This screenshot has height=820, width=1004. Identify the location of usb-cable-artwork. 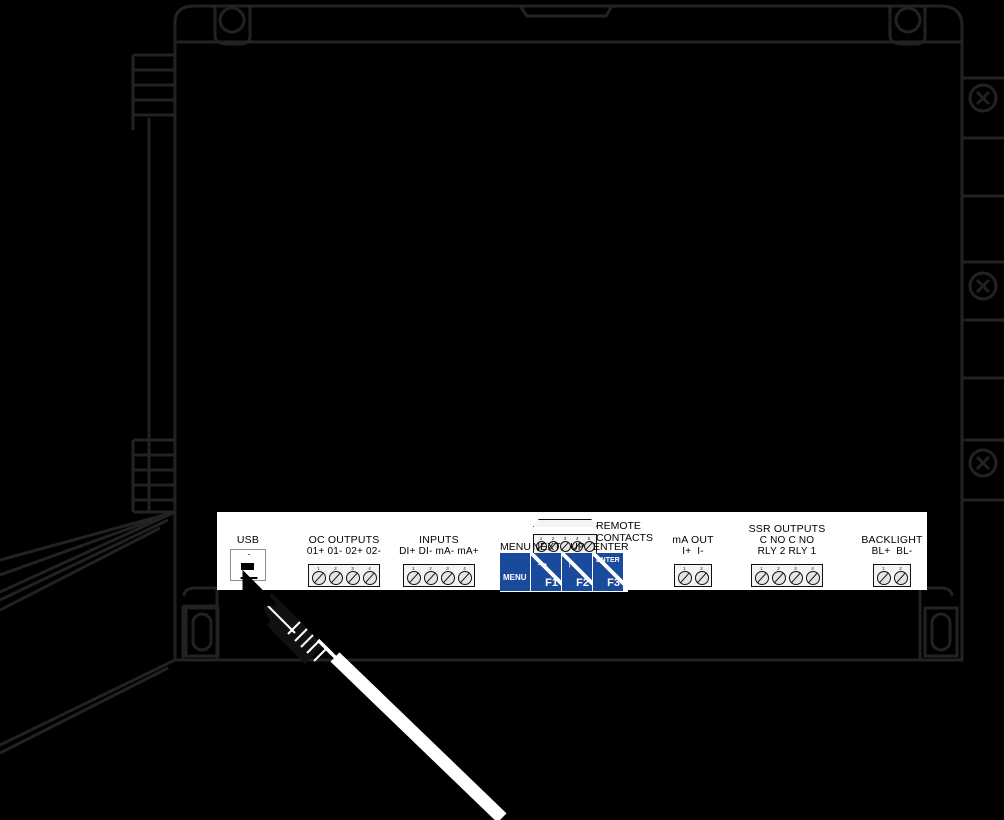
(374, 694).